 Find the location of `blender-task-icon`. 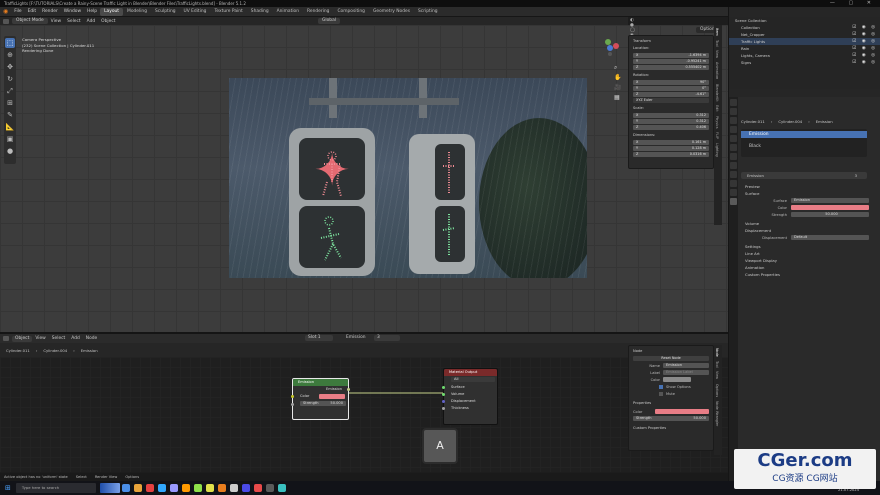

blender-task-icon is located at coordinates (221, 488).